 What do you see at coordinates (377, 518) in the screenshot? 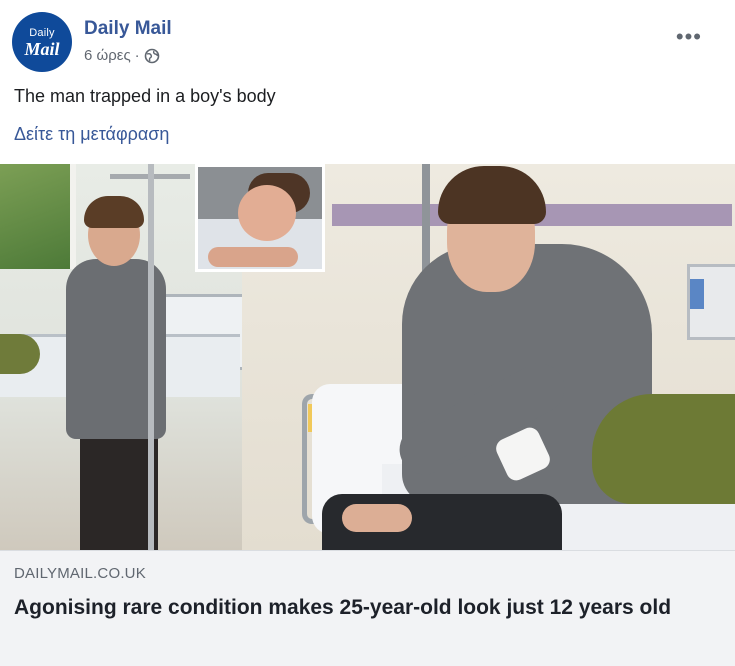
I see `boy-hand` at bounding box center [377, 518].